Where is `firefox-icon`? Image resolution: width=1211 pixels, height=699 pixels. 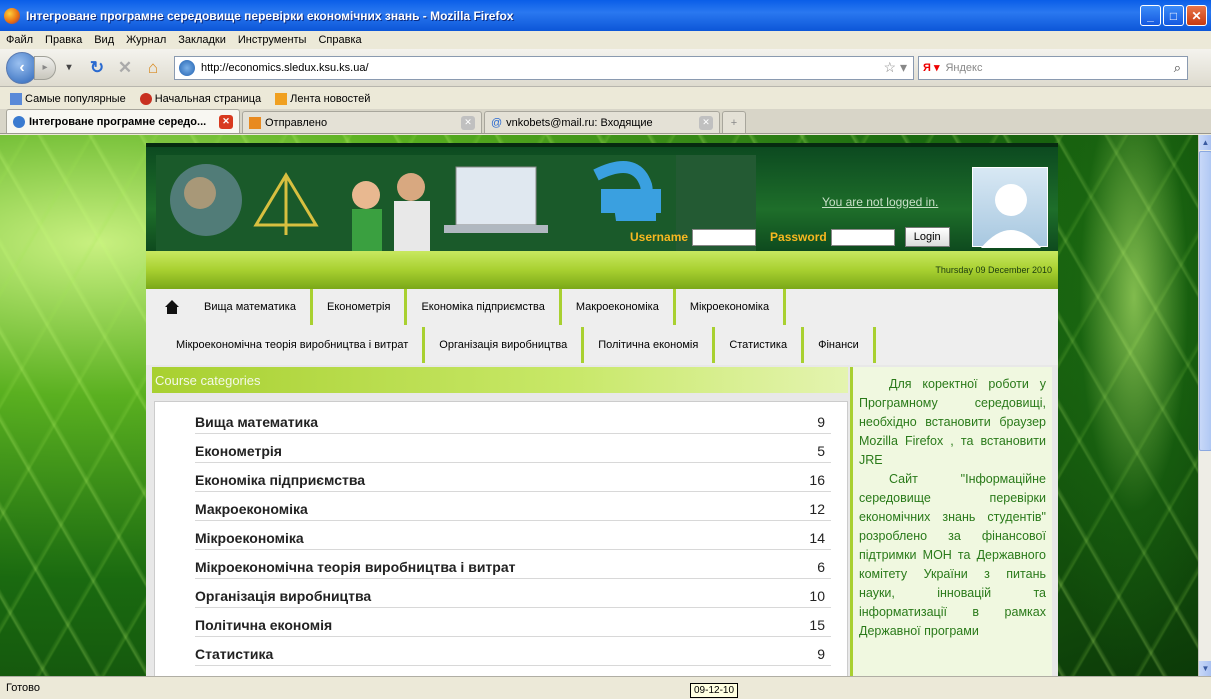 firefox-icon is located at coordinates (12, 15).